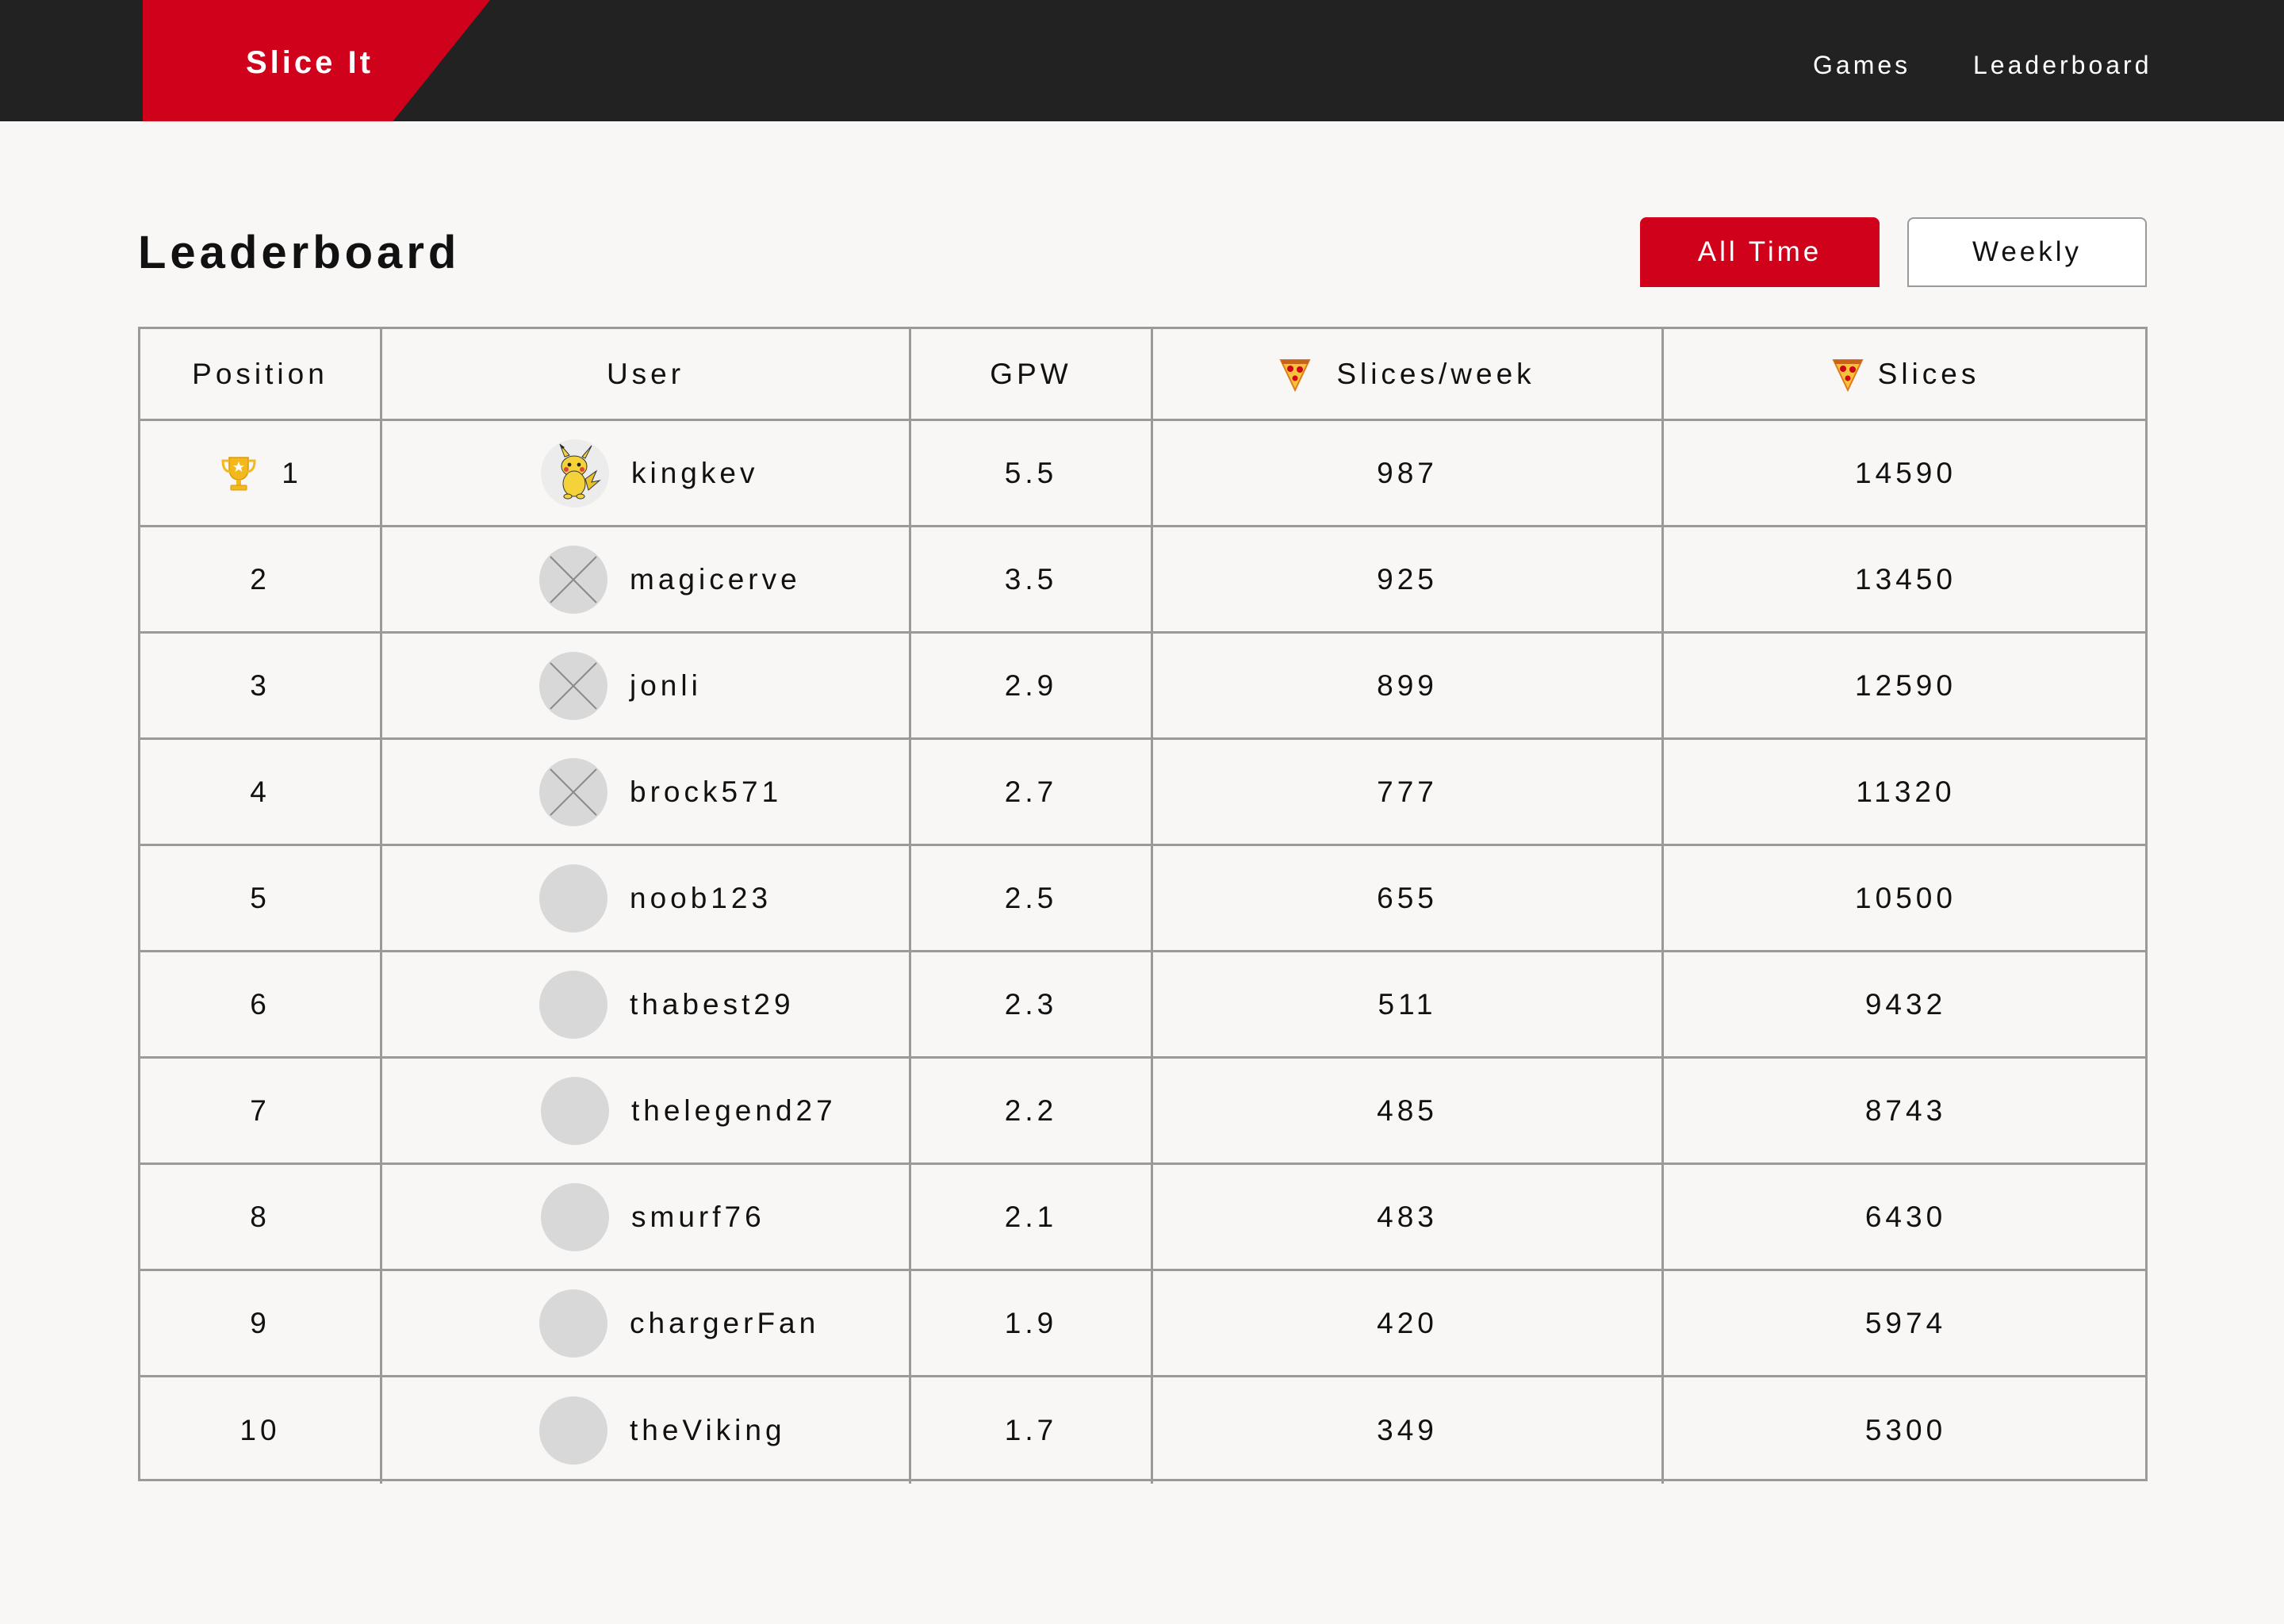 The image size is (2284, 1624). I want to click on slices-cell: 11320, so click(1906, 791).